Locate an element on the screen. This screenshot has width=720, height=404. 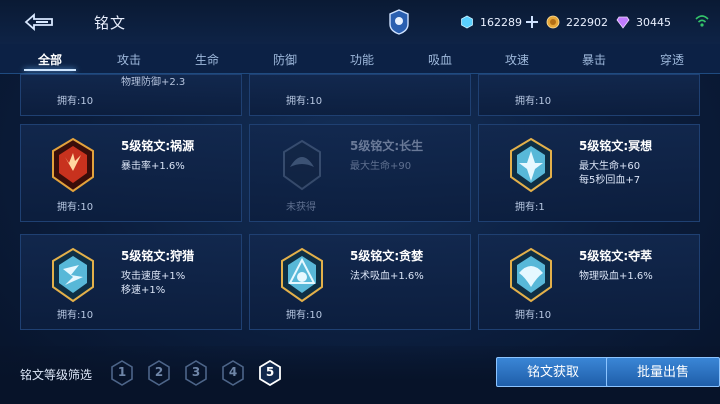
bulk-sell-button: 批量出售 is located at coordinates (663, 372).